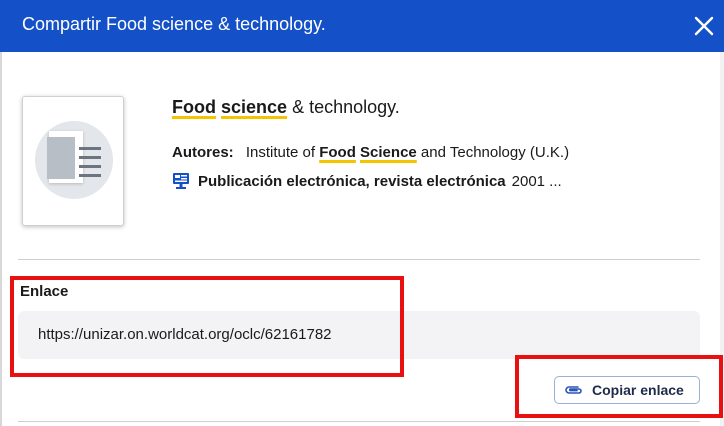 The height and width of the screenshot is (426, 724). I want to click on author-highlight-science: Science, so click(388, 152).